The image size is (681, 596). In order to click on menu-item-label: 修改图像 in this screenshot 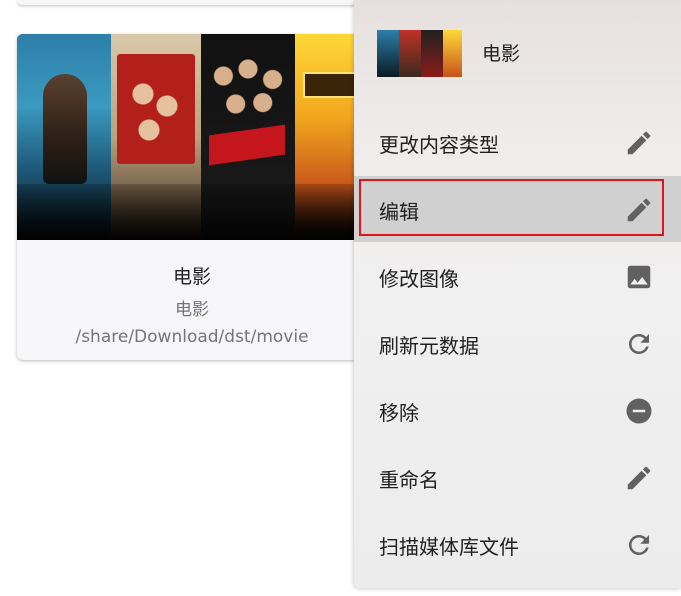, I will do `click(419, 279)`.